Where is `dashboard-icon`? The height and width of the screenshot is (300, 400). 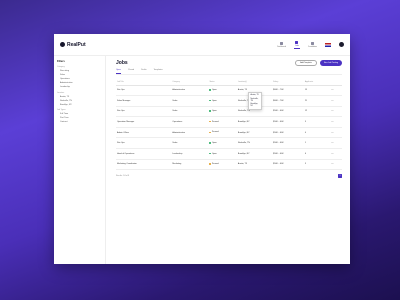 dashboard-icon is located at coordinates (281, 43).